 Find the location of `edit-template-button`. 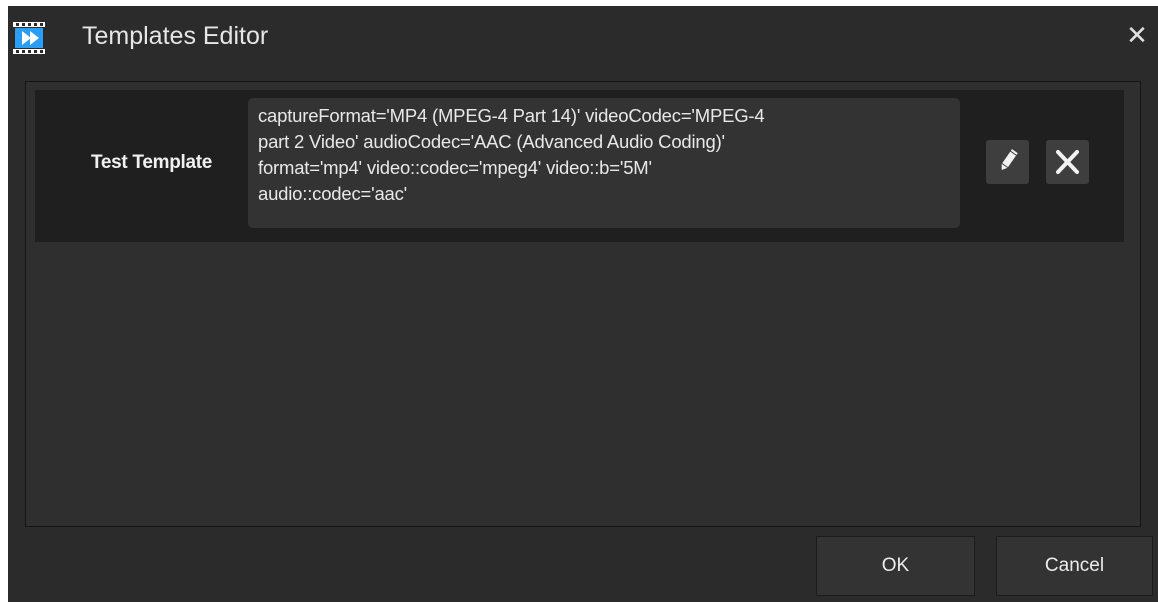

edit-template-button is located at coordinates (1007, 162).